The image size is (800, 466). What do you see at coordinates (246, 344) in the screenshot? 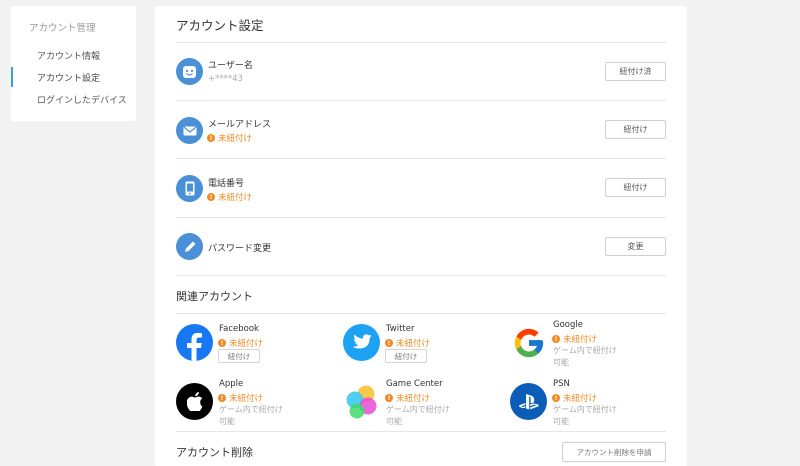
I see `facebook-status-text: 未紐付け` at bounding box center [246, 344].